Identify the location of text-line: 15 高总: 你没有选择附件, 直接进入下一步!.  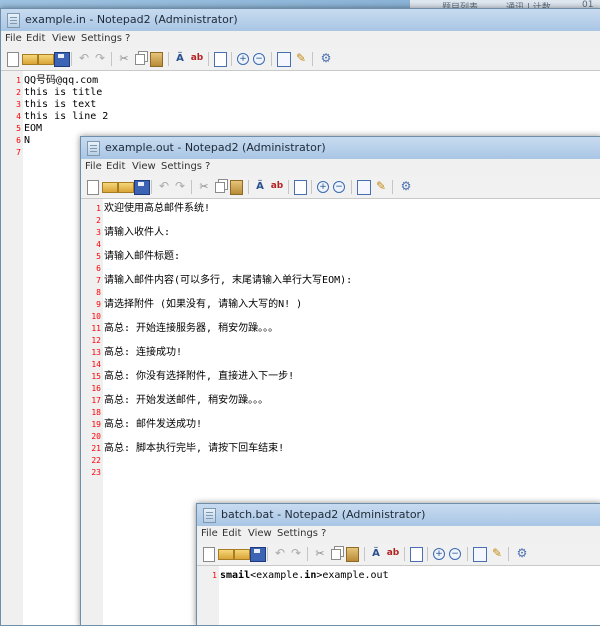
(340, 377).